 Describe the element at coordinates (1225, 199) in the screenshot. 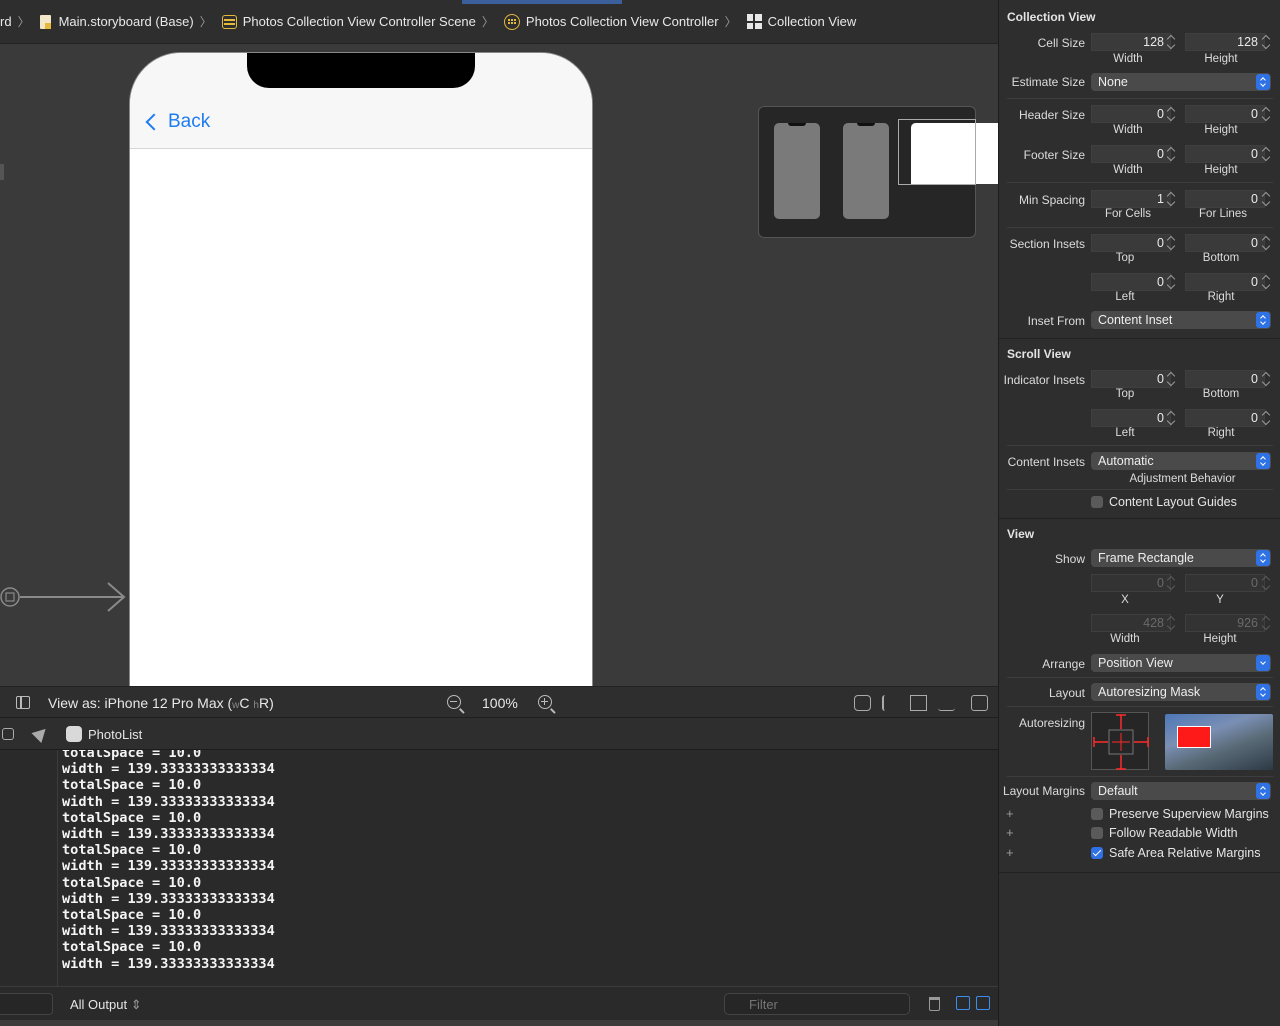

I see `min-spacing-lines-field: 0` at that location.